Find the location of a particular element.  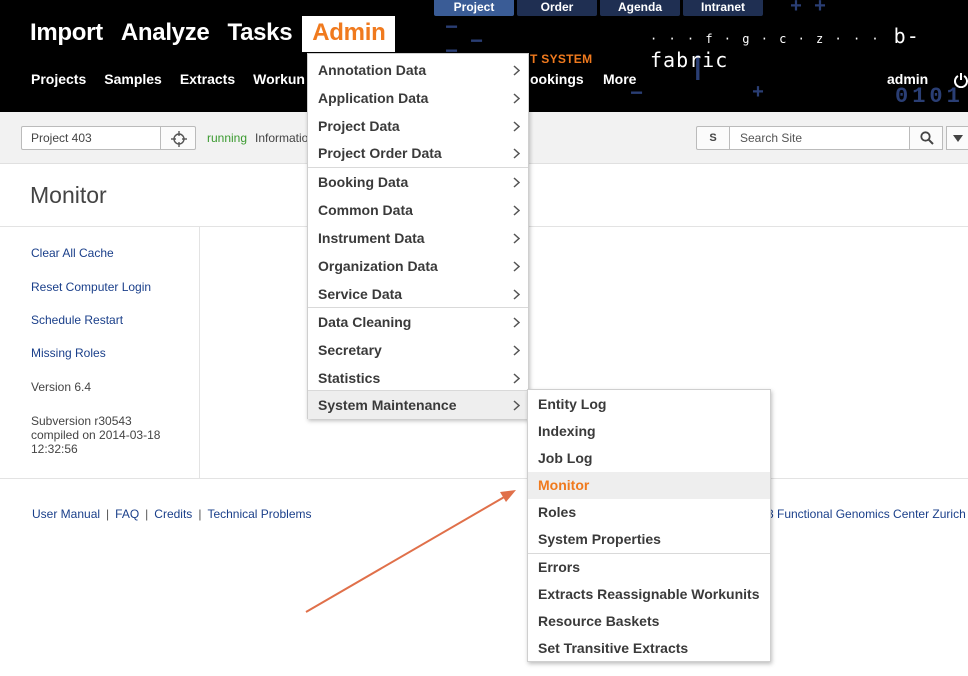

nav-analyze: Analyze is located at coordinates (165, 34).